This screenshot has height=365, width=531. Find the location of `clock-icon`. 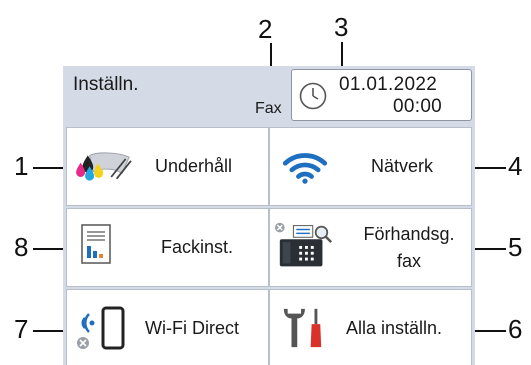

clock-icon is located at coordinates (313, 96).